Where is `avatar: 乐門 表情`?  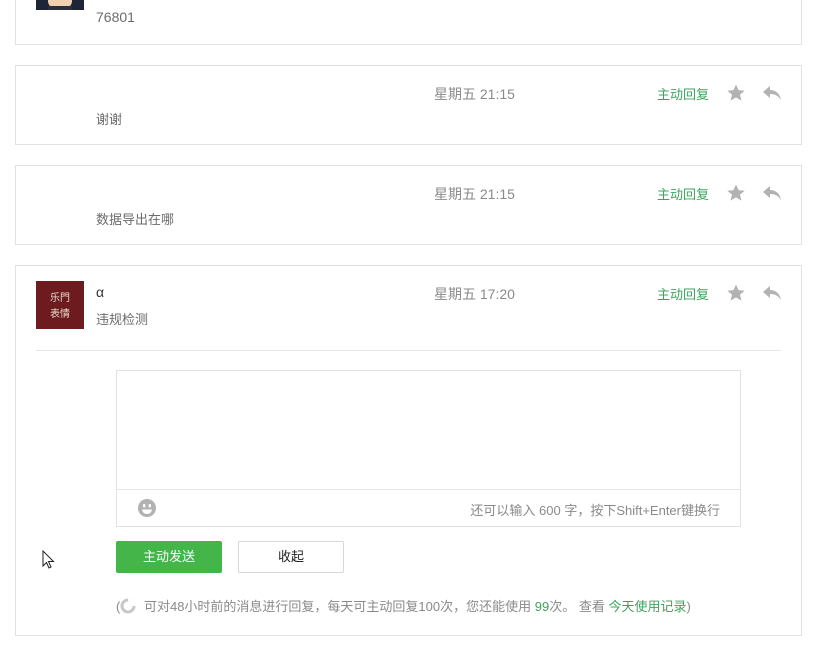 avatar: 乐門 表情 is located at coordinates (60, 305).